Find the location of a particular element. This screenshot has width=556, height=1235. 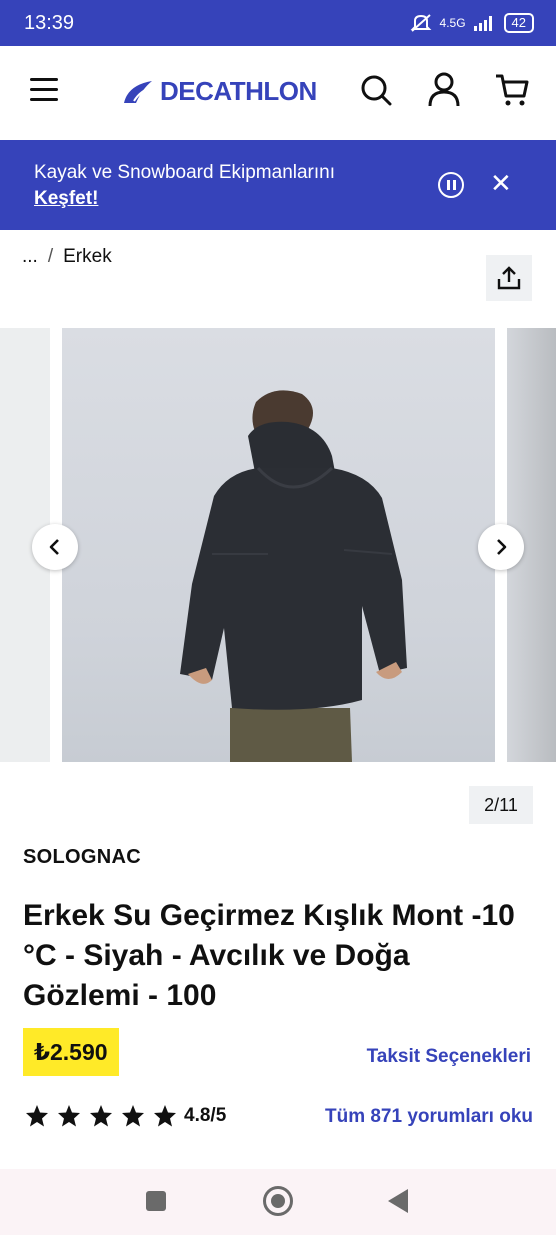

reviews-link: Tüm 871 yorumları oku is located at coordinates (429, 1117).